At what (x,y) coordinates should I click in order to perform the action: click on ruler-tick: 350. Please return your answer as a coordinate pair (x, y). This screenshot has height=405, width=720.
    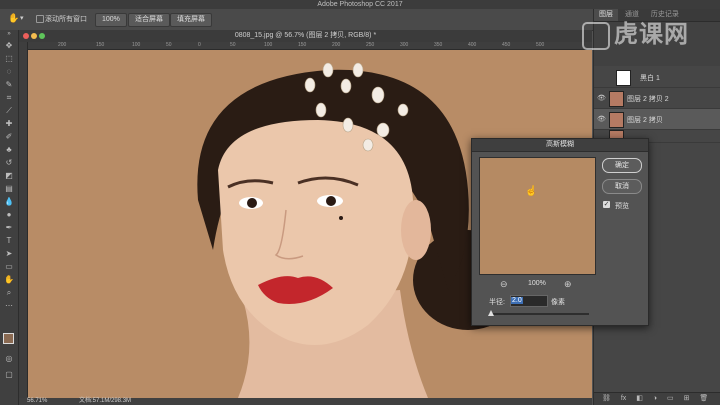
    Looking at the image, I should click on (438, 45).